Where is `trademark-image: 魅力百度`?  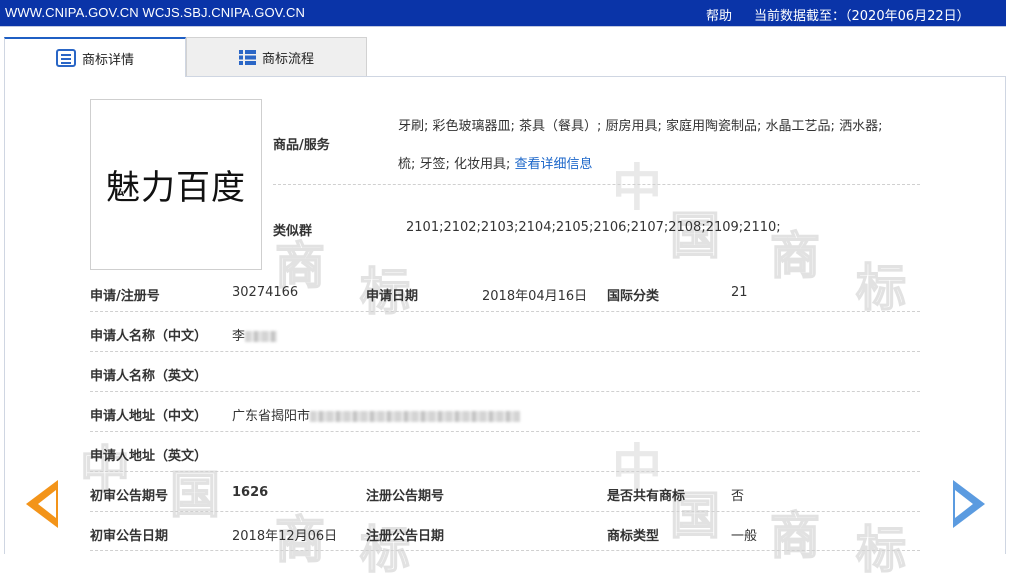
trademark-image: 魅力百度 is located at coordinates (176, 184).